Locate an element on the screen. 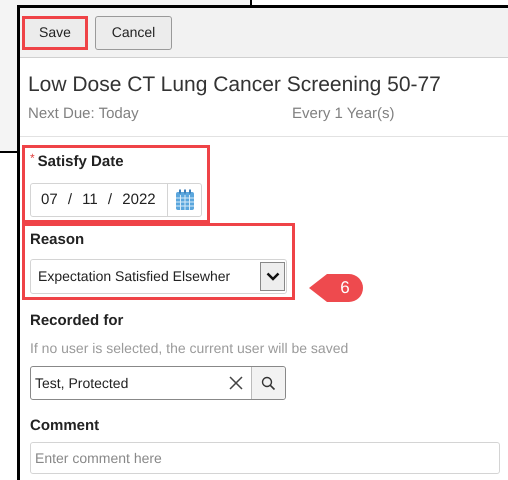  step-callout: 6 is located at coordinates (336, 288).